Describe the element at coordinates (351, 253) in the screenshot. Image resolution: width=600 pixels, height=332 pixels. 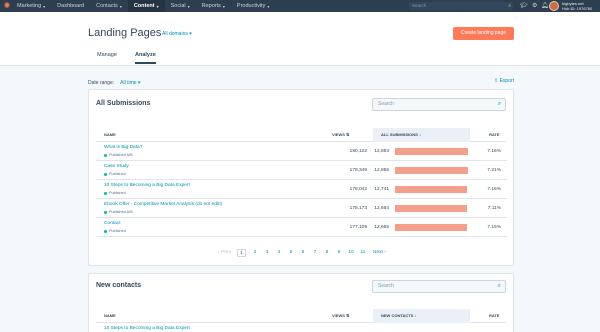
I see `pagination-page: 10` at that location.